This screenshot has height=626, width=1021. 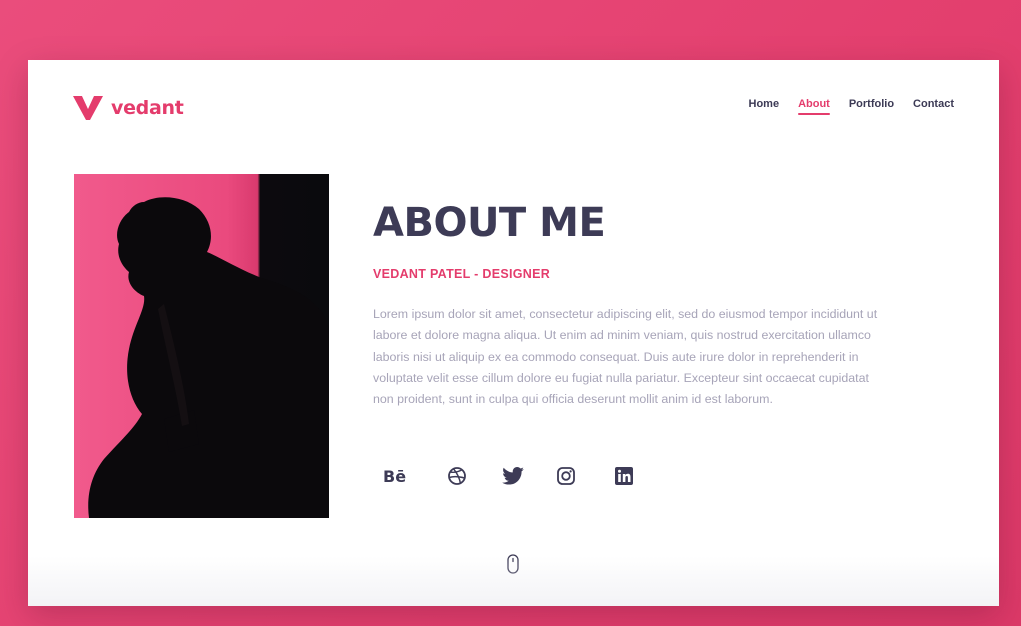 What do you see at coordinates (871, 104) in the screenshot?
I see `nav-portfolio: Portfolio` at bounding box center [871, 104].